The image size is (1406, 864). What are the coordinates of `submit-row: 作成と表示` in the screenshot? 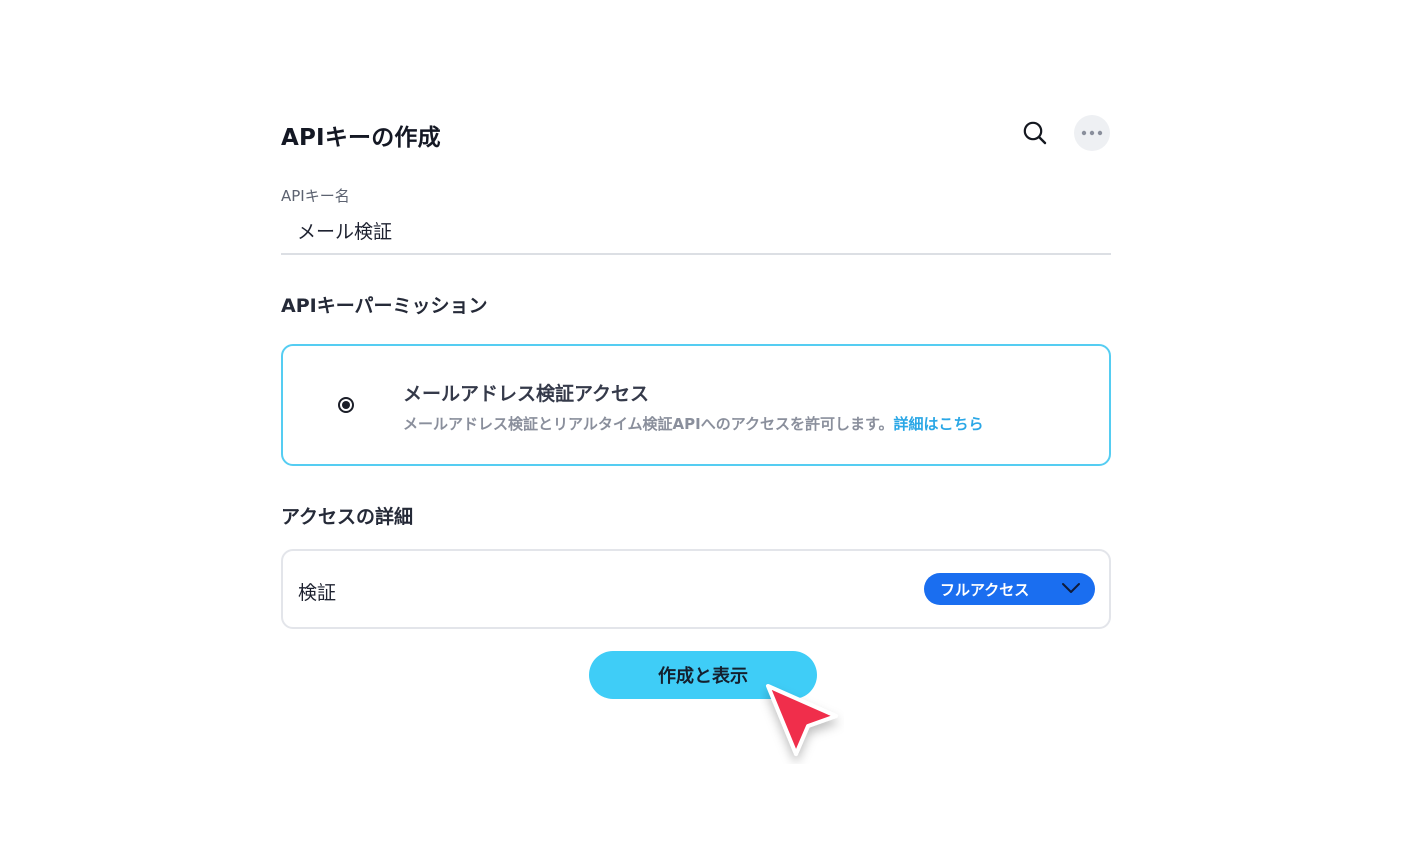 It's located at (696, 679).